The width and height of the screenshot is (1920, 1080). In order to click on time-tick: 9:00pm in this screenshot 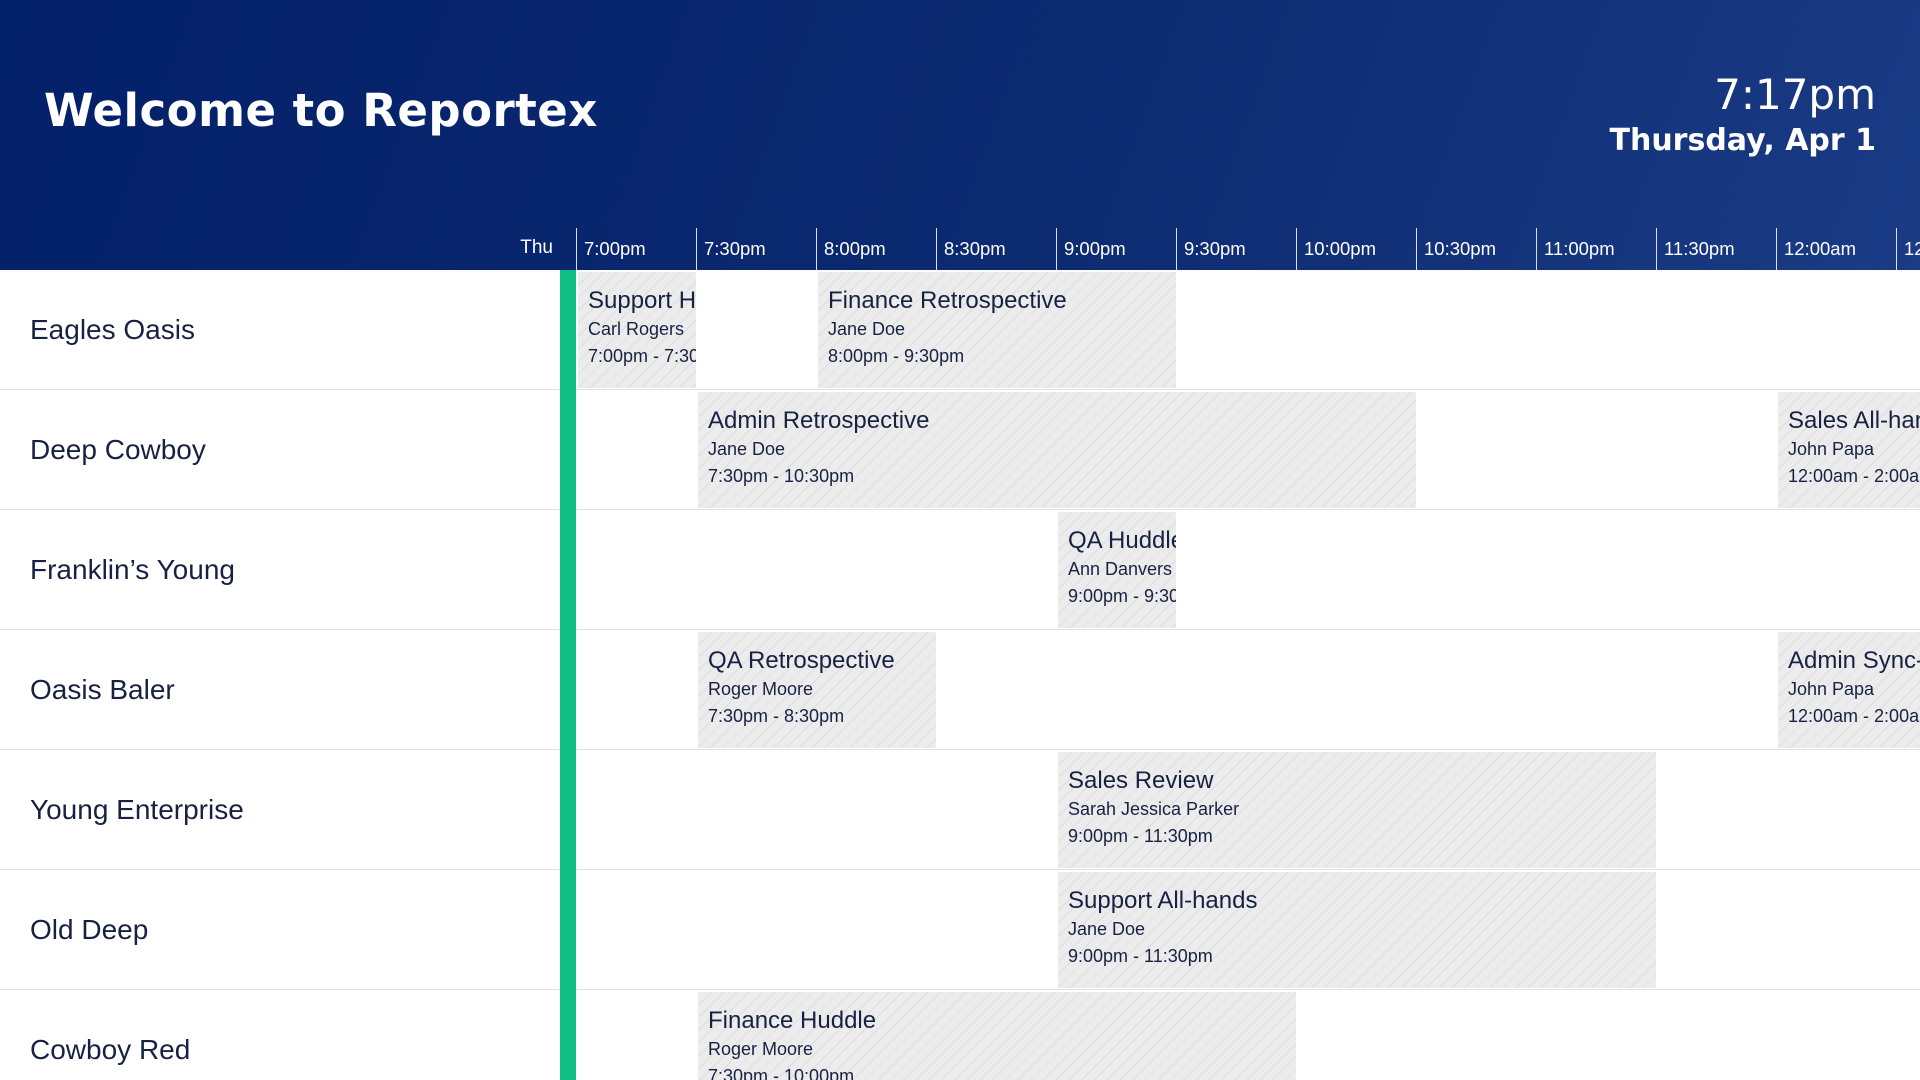, I will do `click(1116, 249)`.